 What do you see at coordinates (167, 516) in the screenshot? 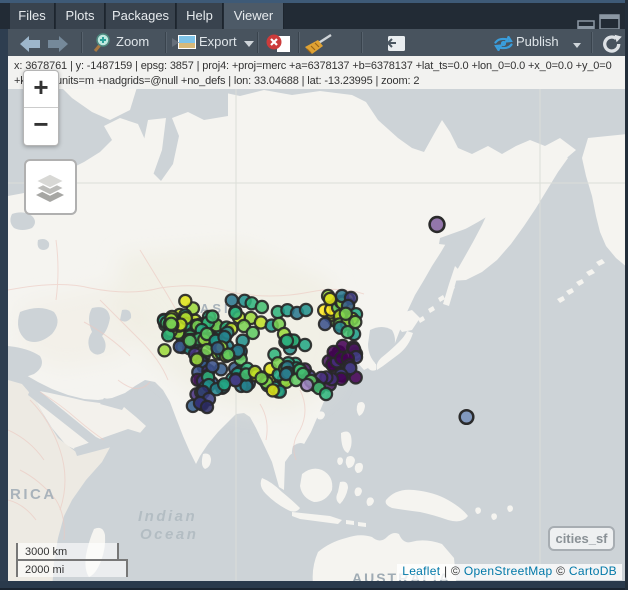
I see `svg-text: Indian` at bounding box center [167, 516].